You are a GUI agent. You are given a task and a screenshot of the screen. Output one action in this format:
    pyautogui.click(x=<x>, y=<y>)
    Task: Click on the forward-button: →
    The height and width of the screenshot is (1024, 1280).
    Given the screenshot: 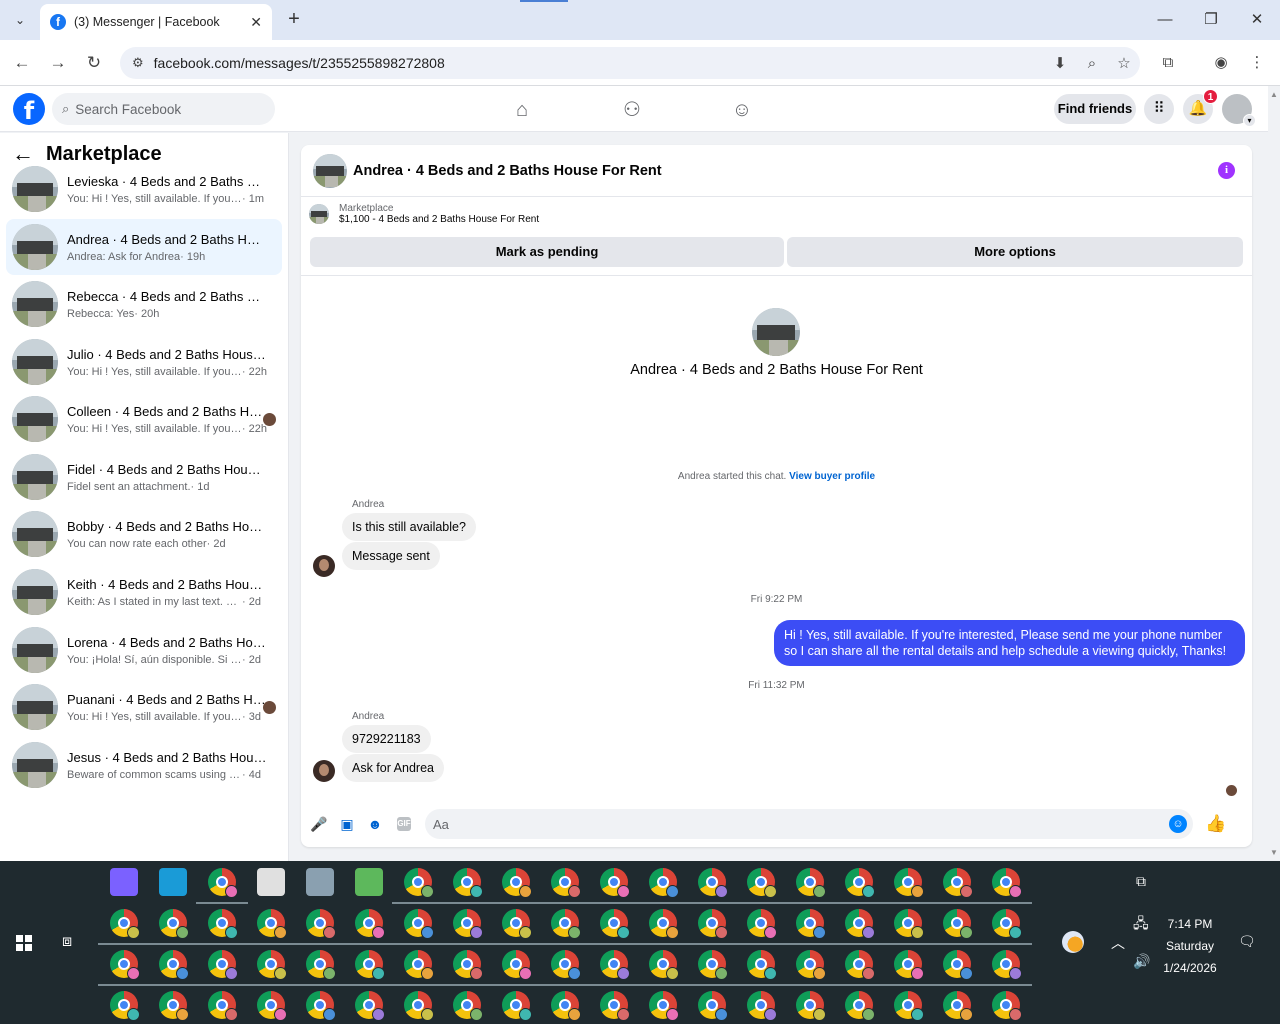 What is the action you would take?
    pyautogui.click(x=58, y=63)
    